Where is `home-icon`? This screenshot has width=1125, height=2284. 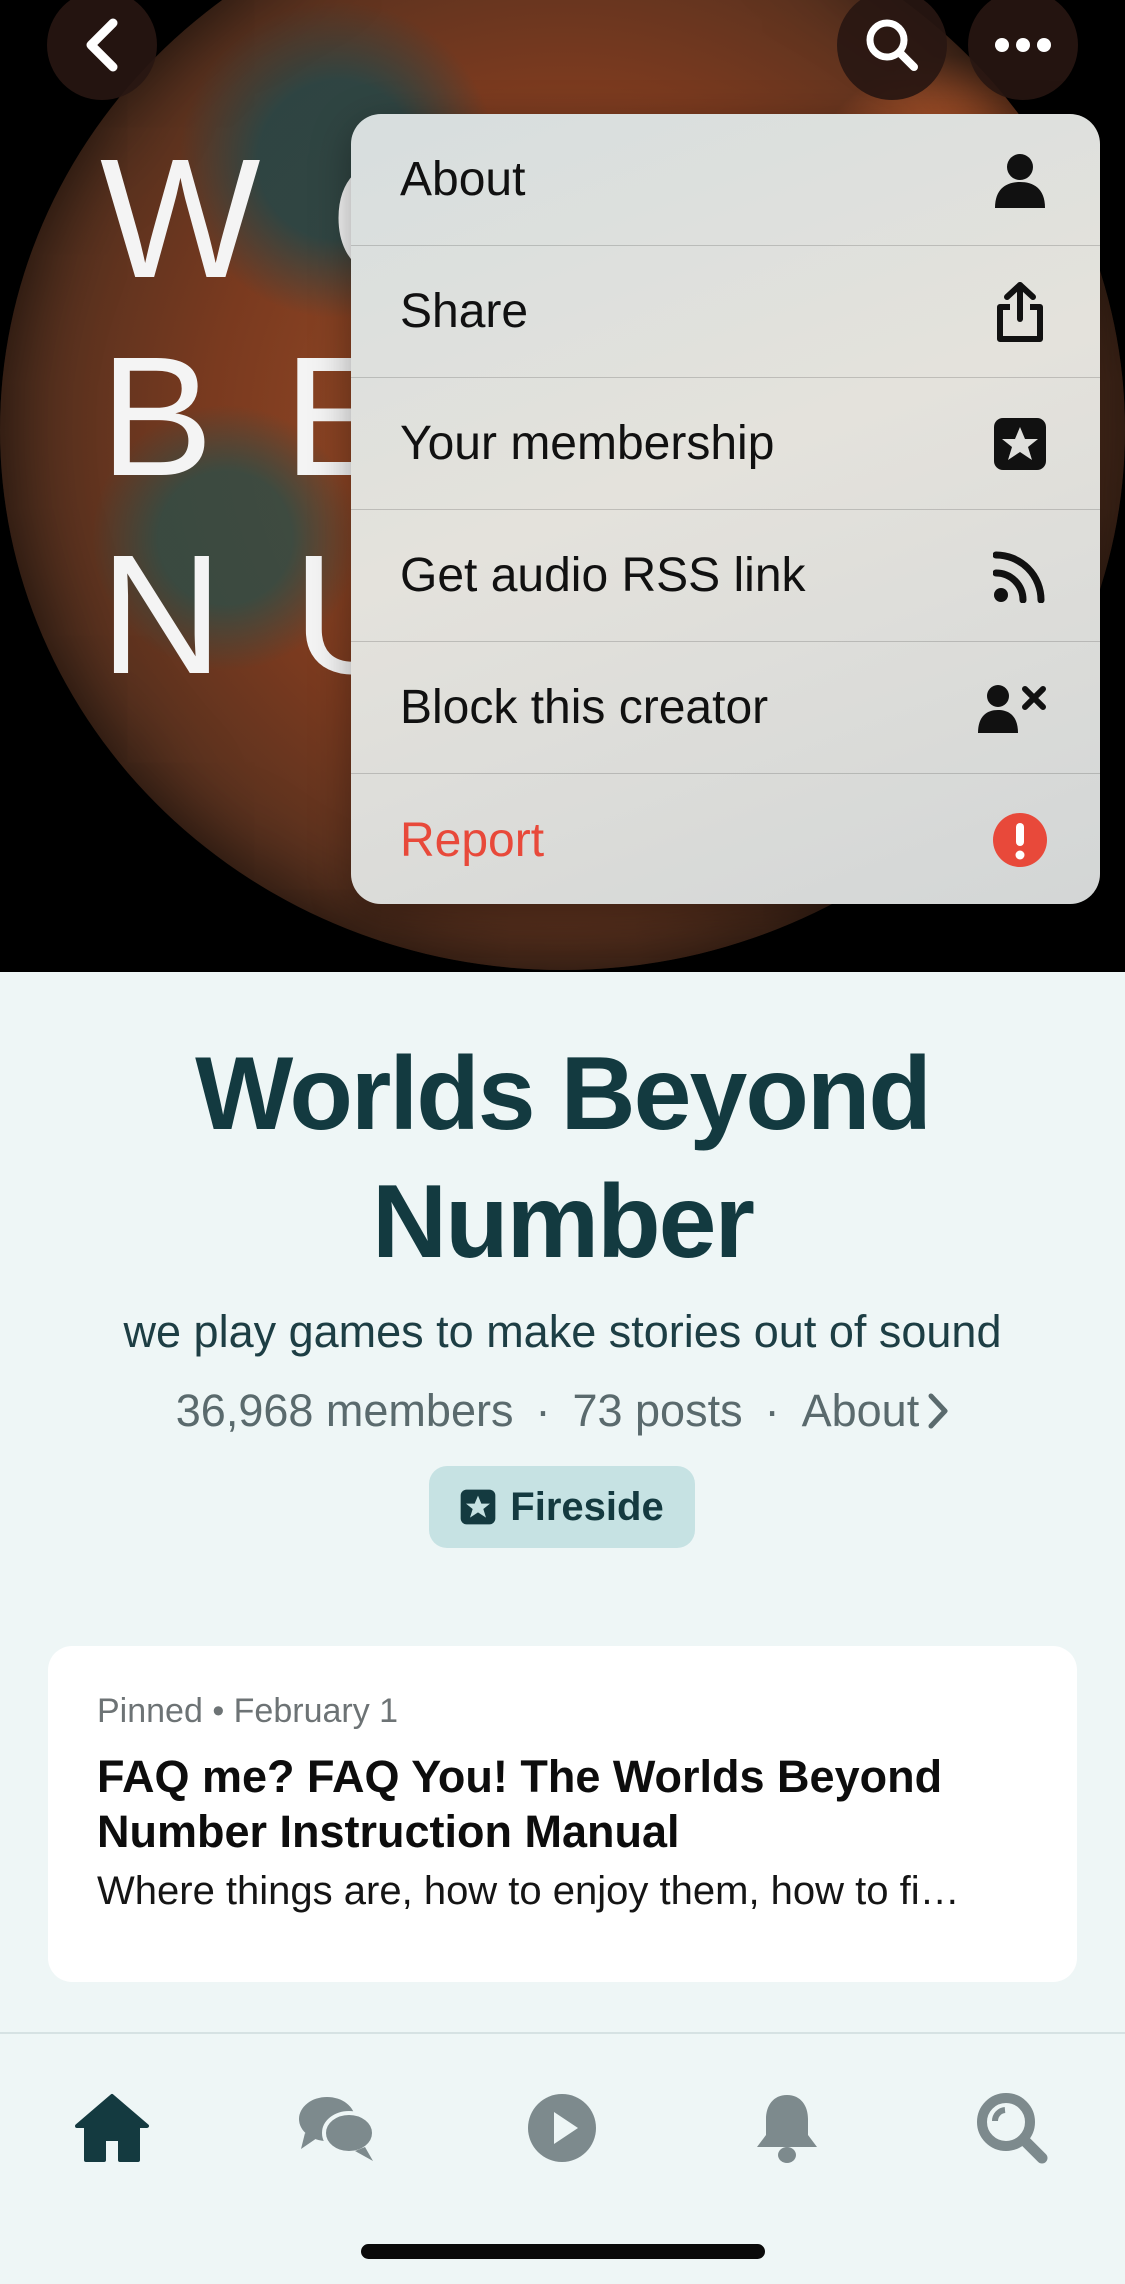 home-icon is located at coordinates (112, 2128).